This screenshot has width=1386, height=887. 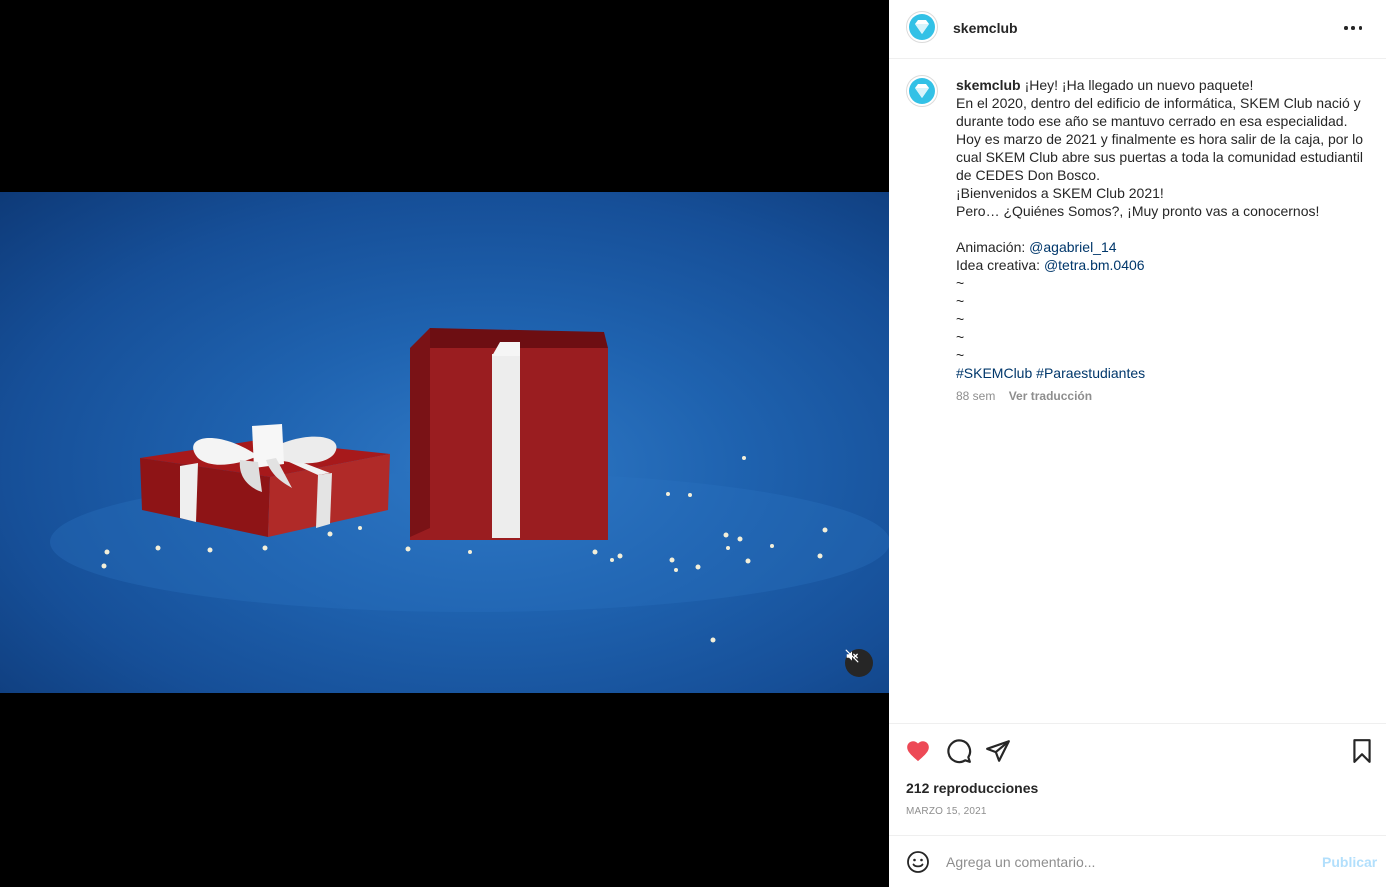 I want to click on post-actions: 212 reproducciones MARZO 15, 2021, so click(x=1137, y=779).